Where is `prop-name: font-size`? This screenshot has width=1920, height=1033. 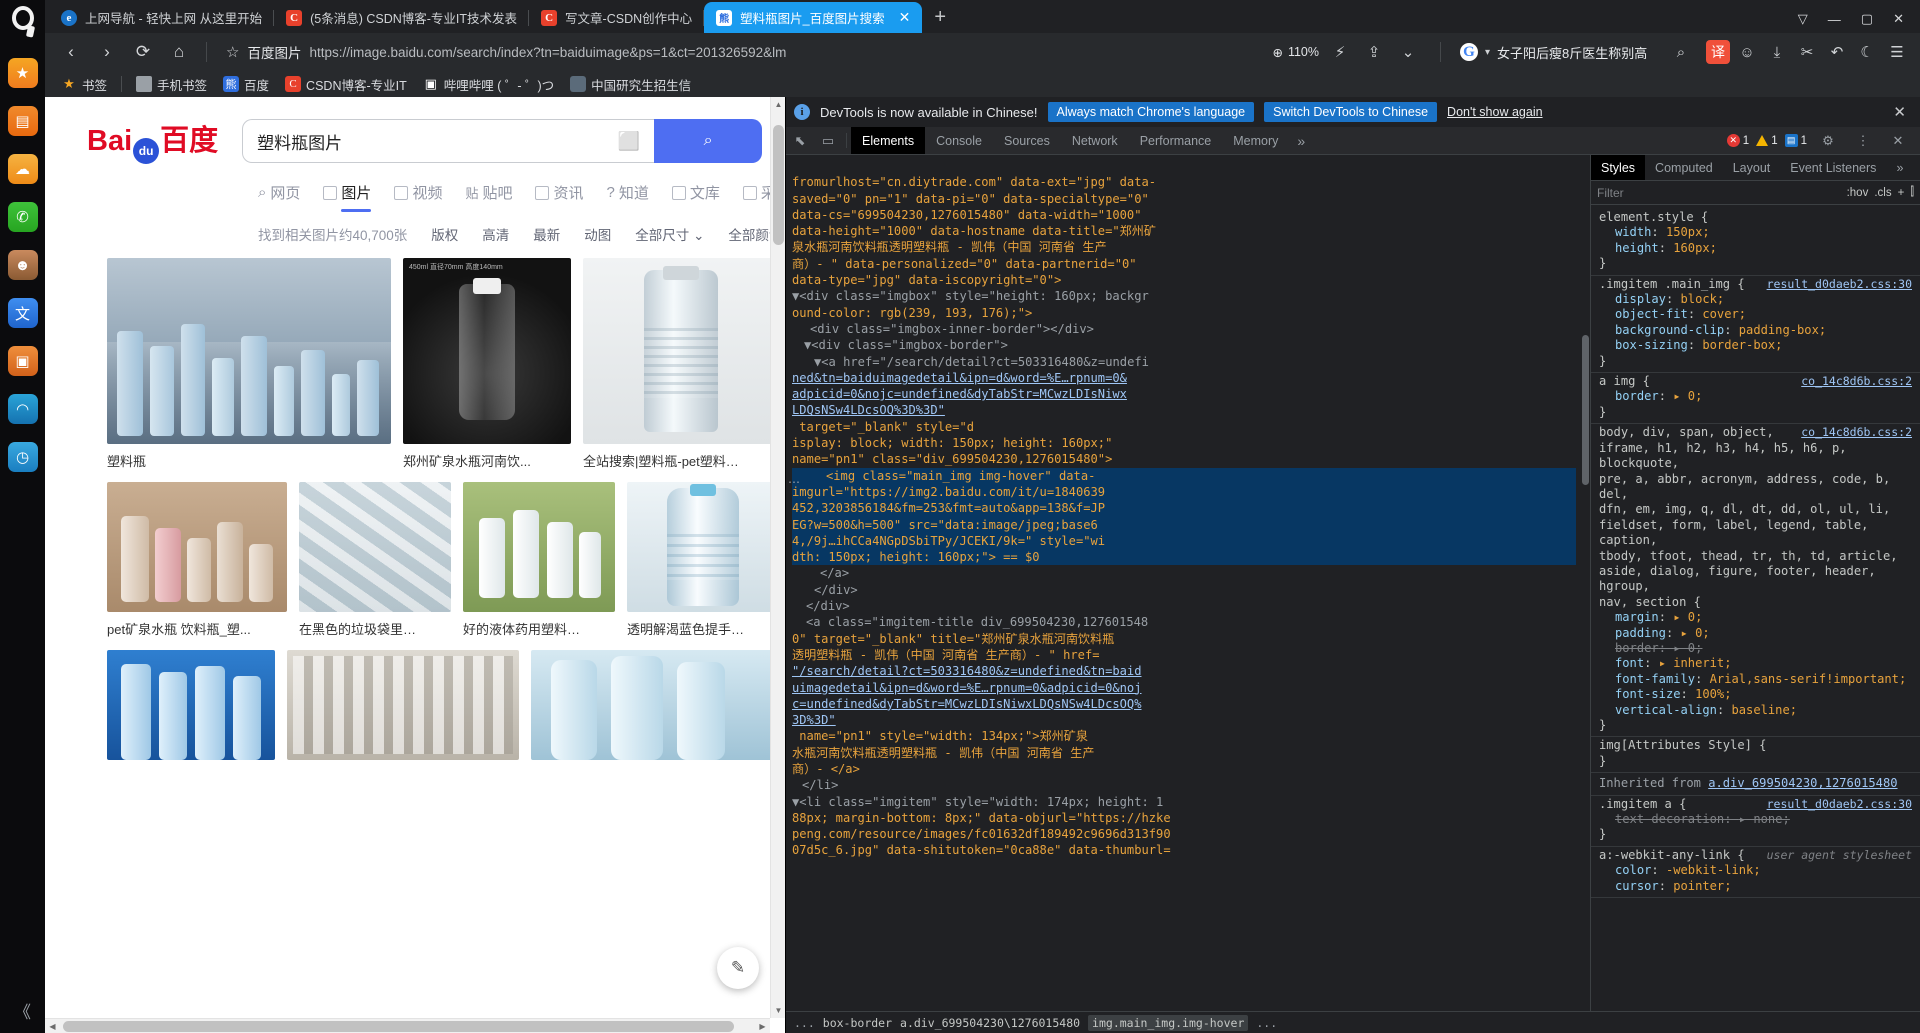 prop-name: font-size is located at coordinates (1648, 694).